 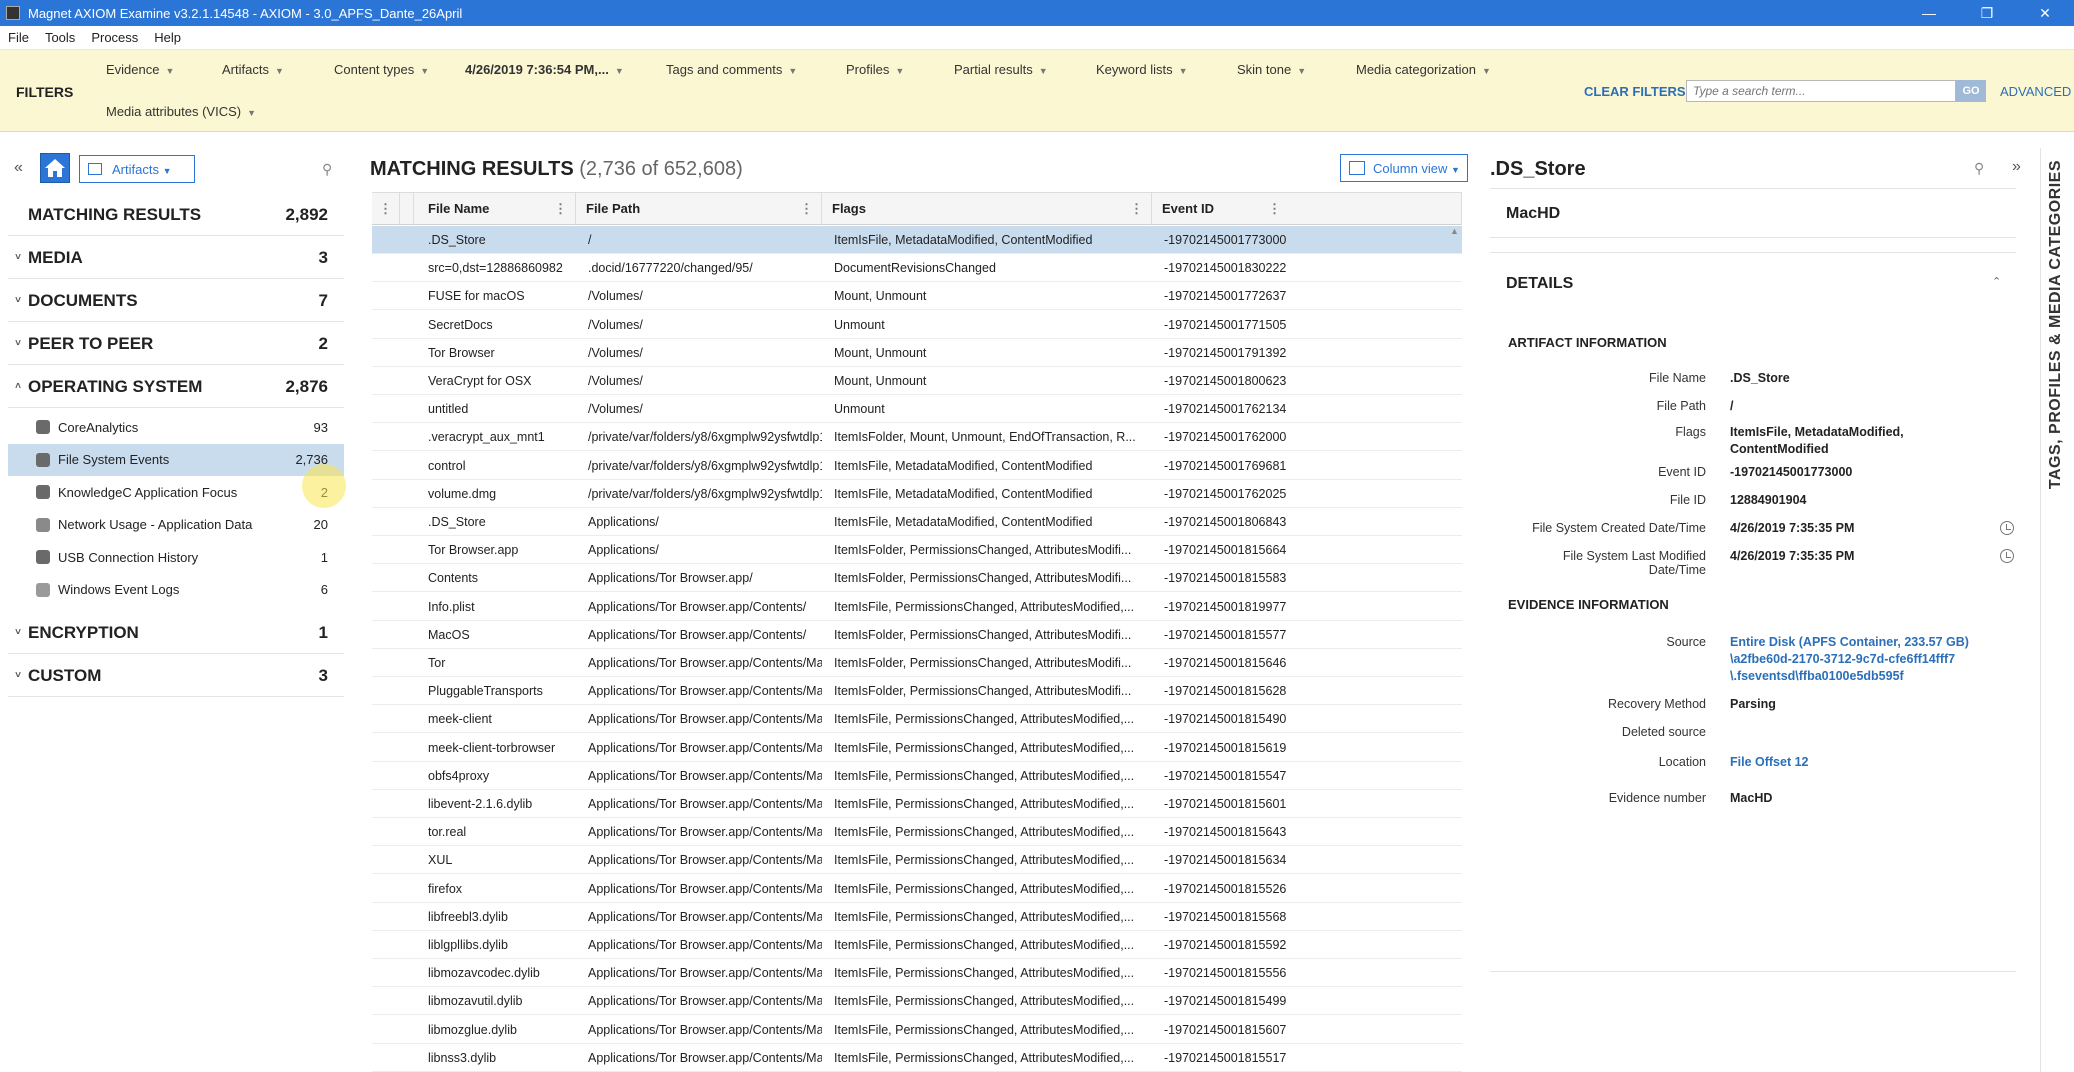 I want to click on home-button, so click(x=55, y=168).